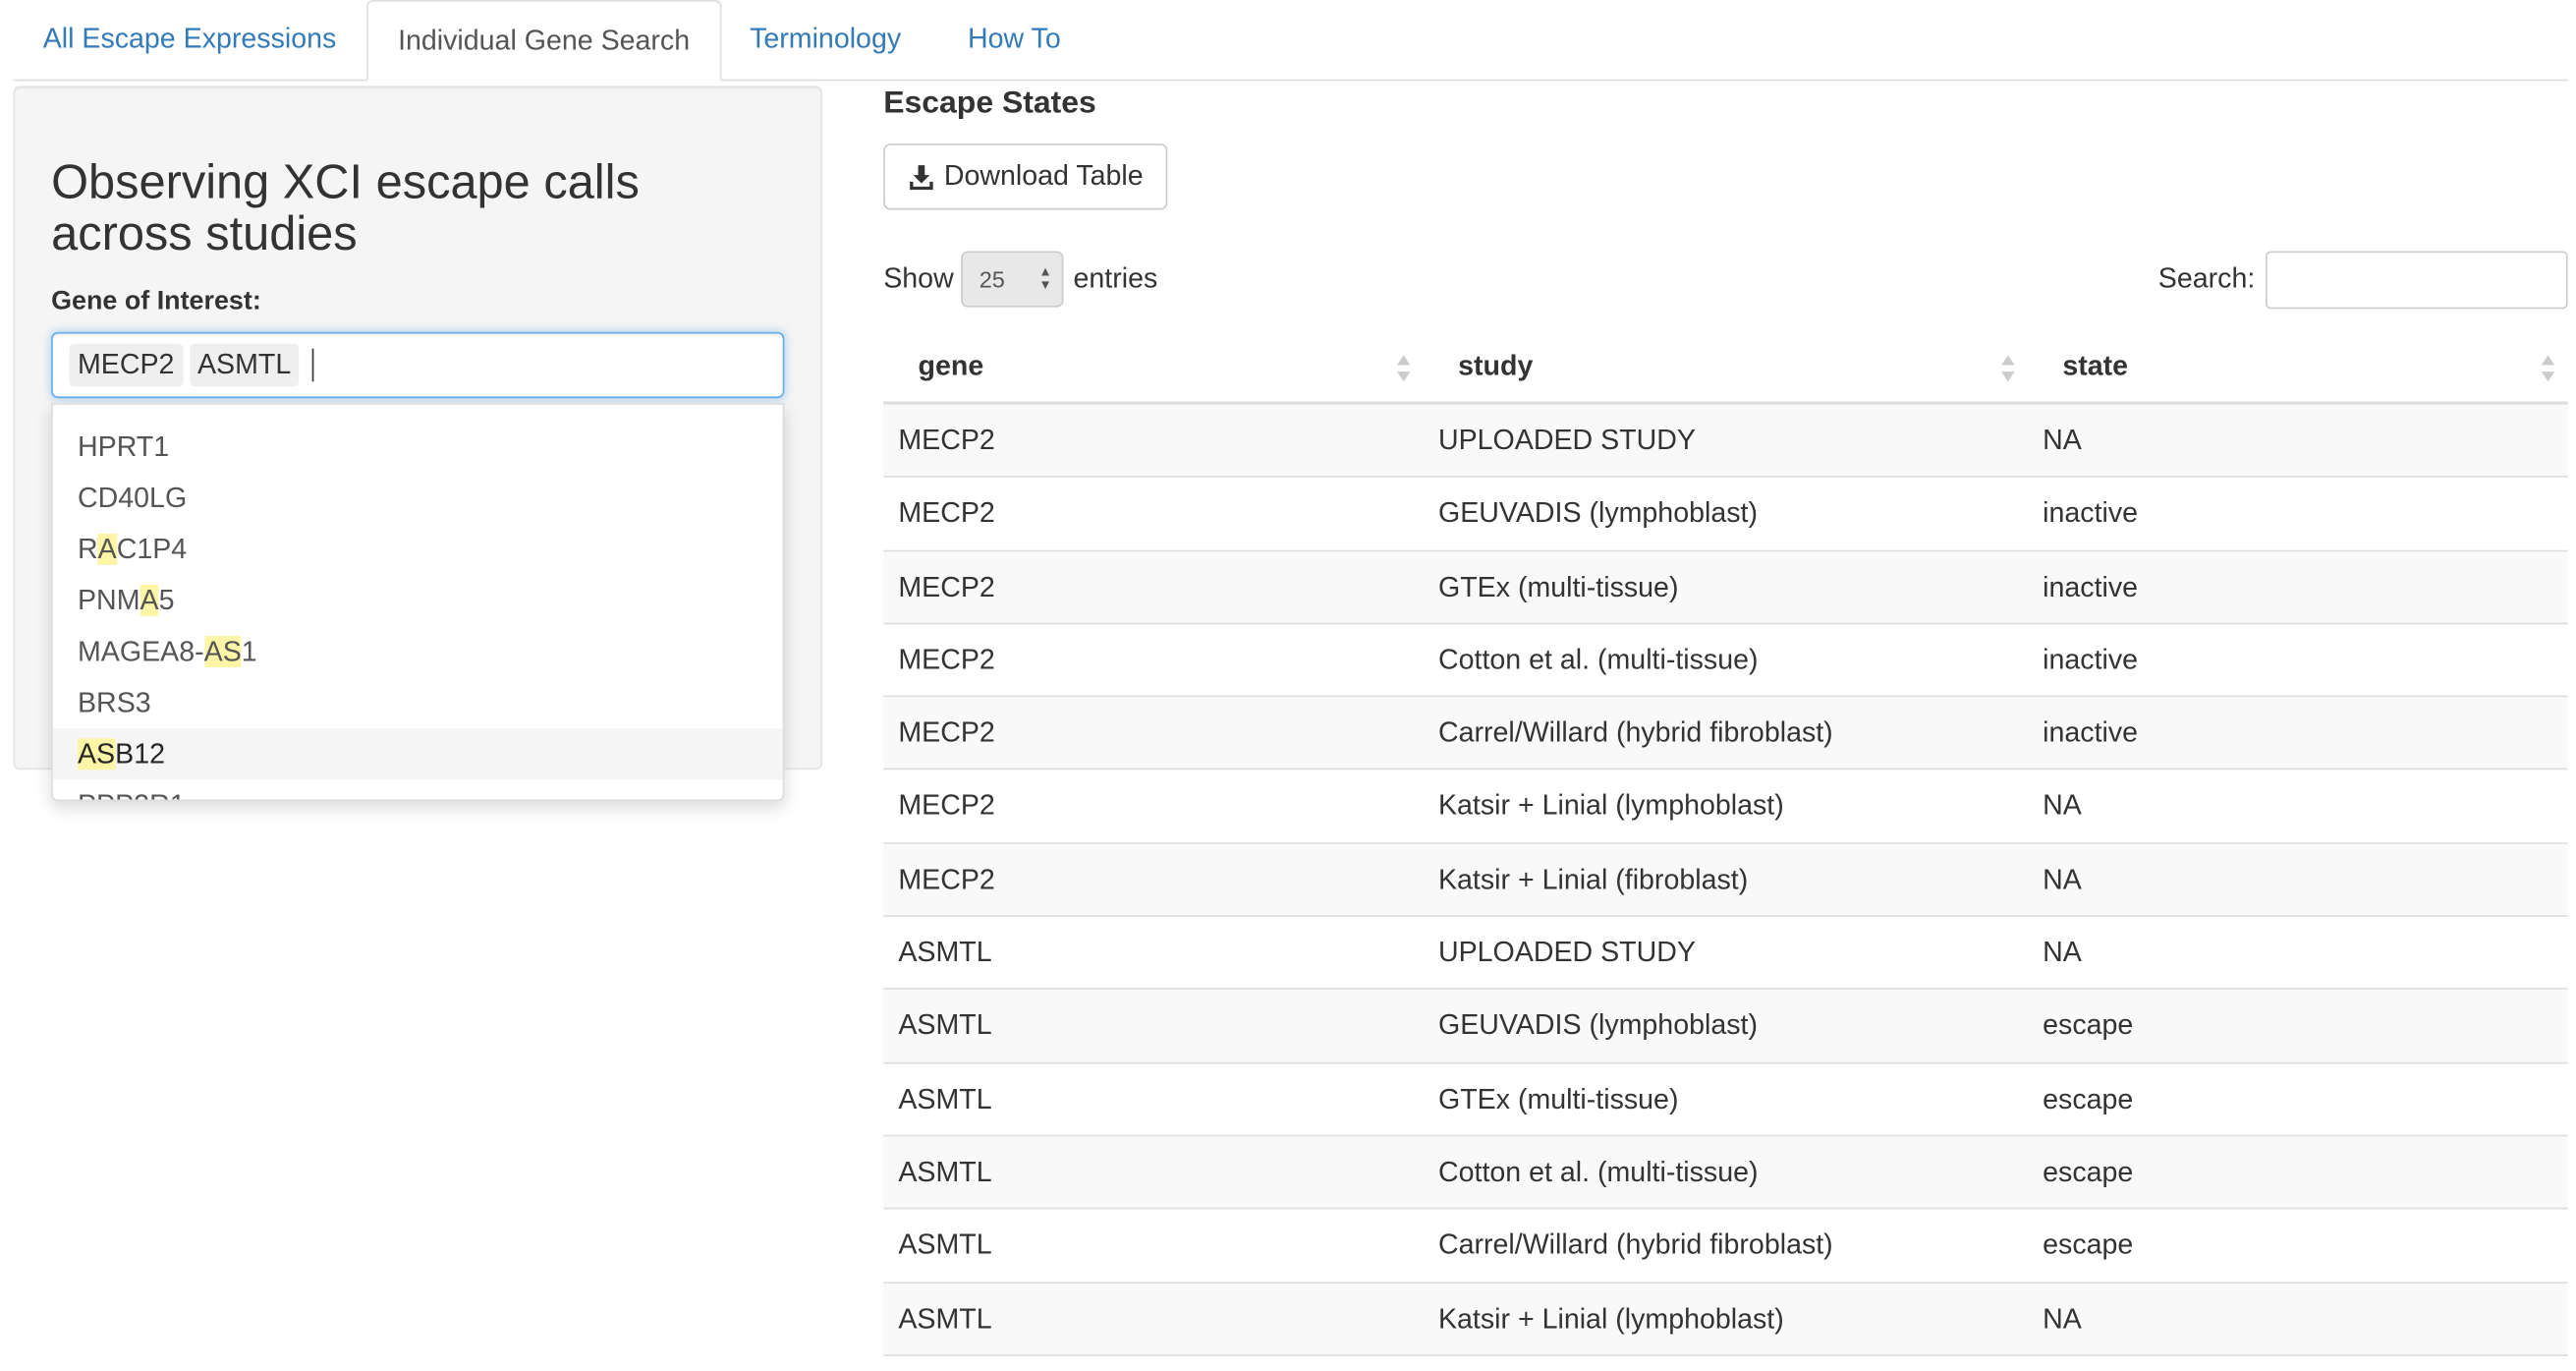  Describe the element at coordinates (2095, 366) in the screenshot. I see `column-header-state: state` at that location.